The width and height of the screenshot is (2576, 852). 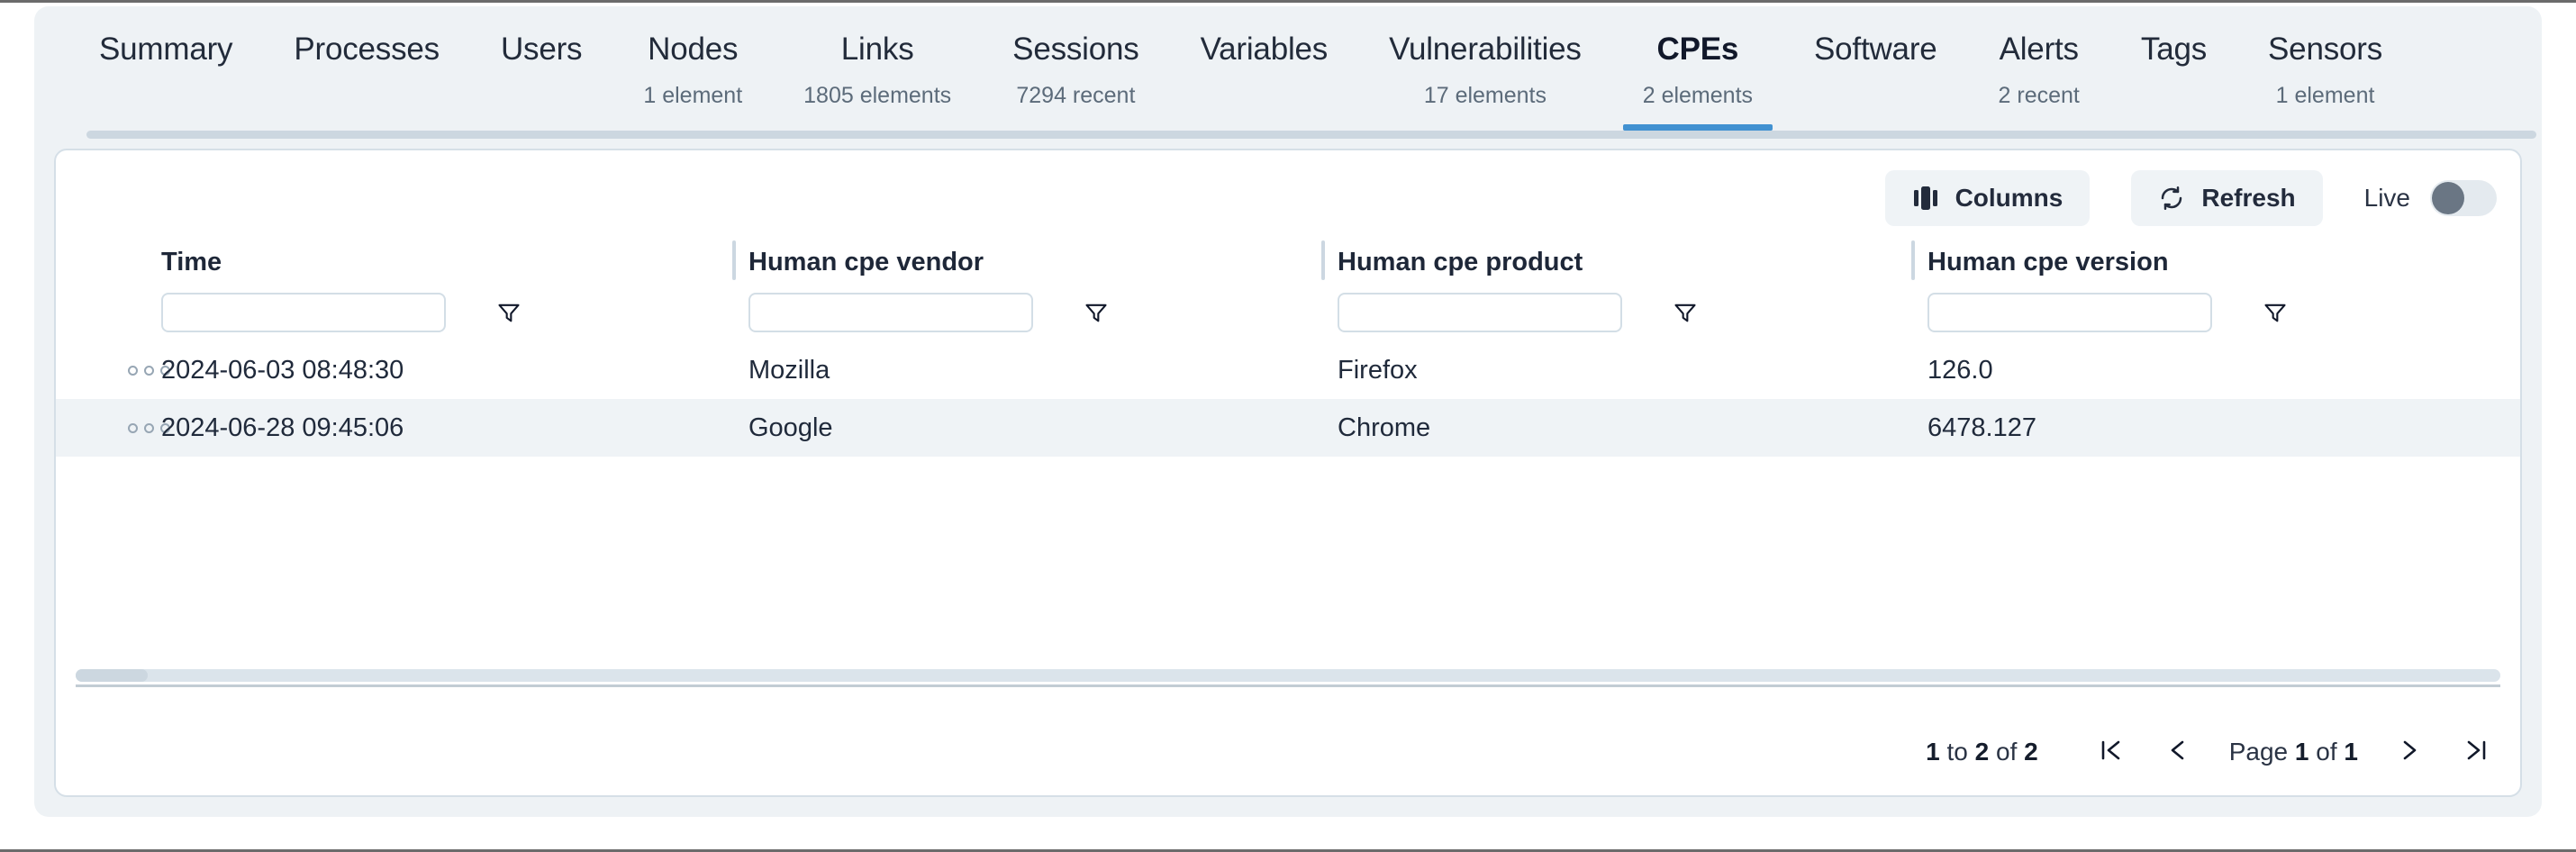 I want to click on tab-sessions: Sessions 7294 recent, so click(x=1075, y=70).